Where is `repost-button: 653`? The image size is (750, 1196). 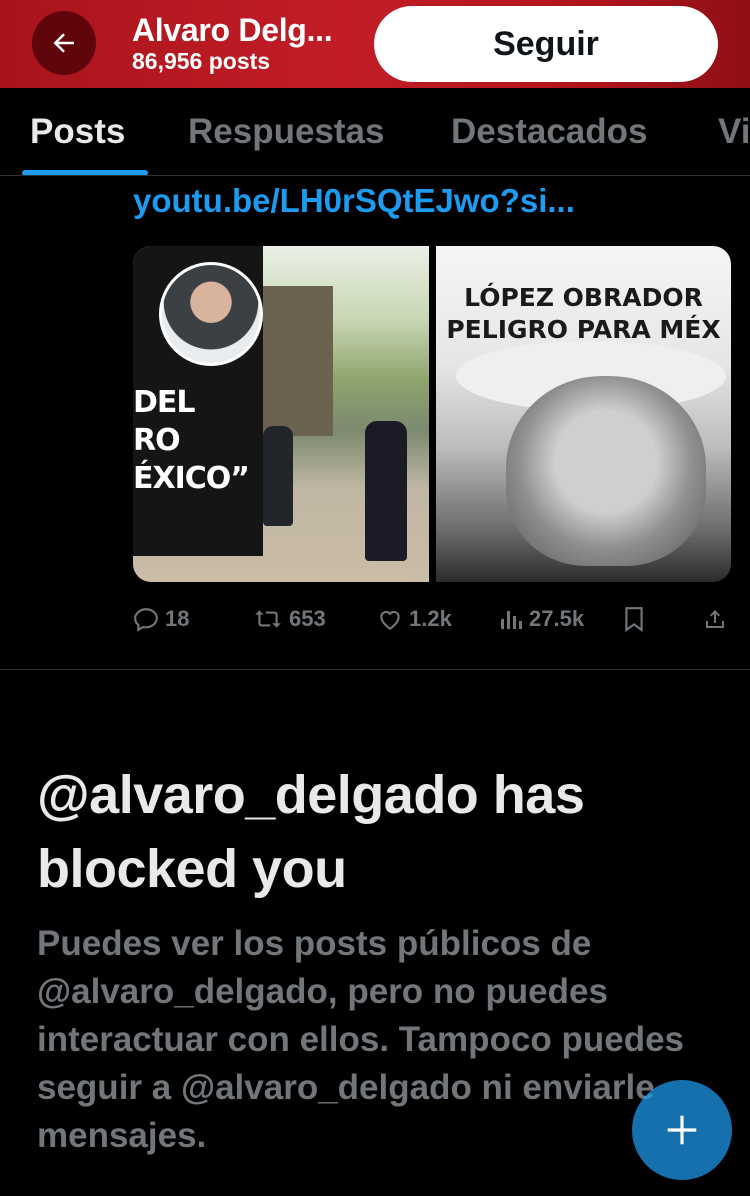 repost-button: 653 is located at coordinates (289, 619).